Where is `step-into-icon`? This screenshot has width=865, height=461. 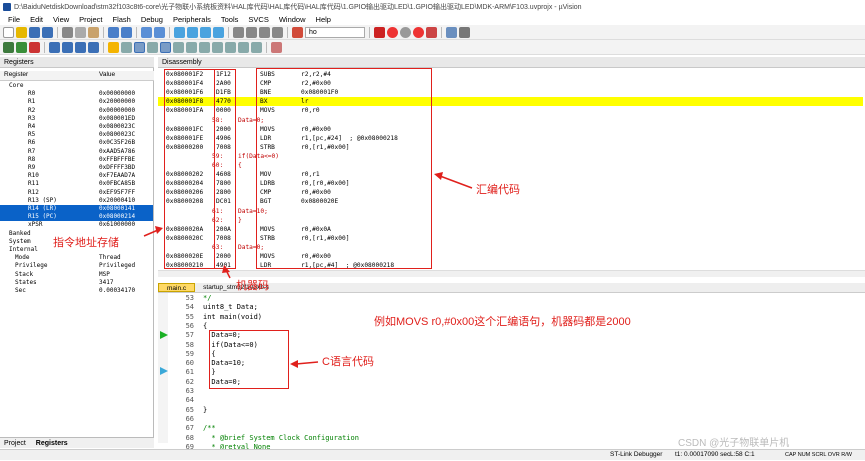 step-into-icon is located at coordinates (54, 47).